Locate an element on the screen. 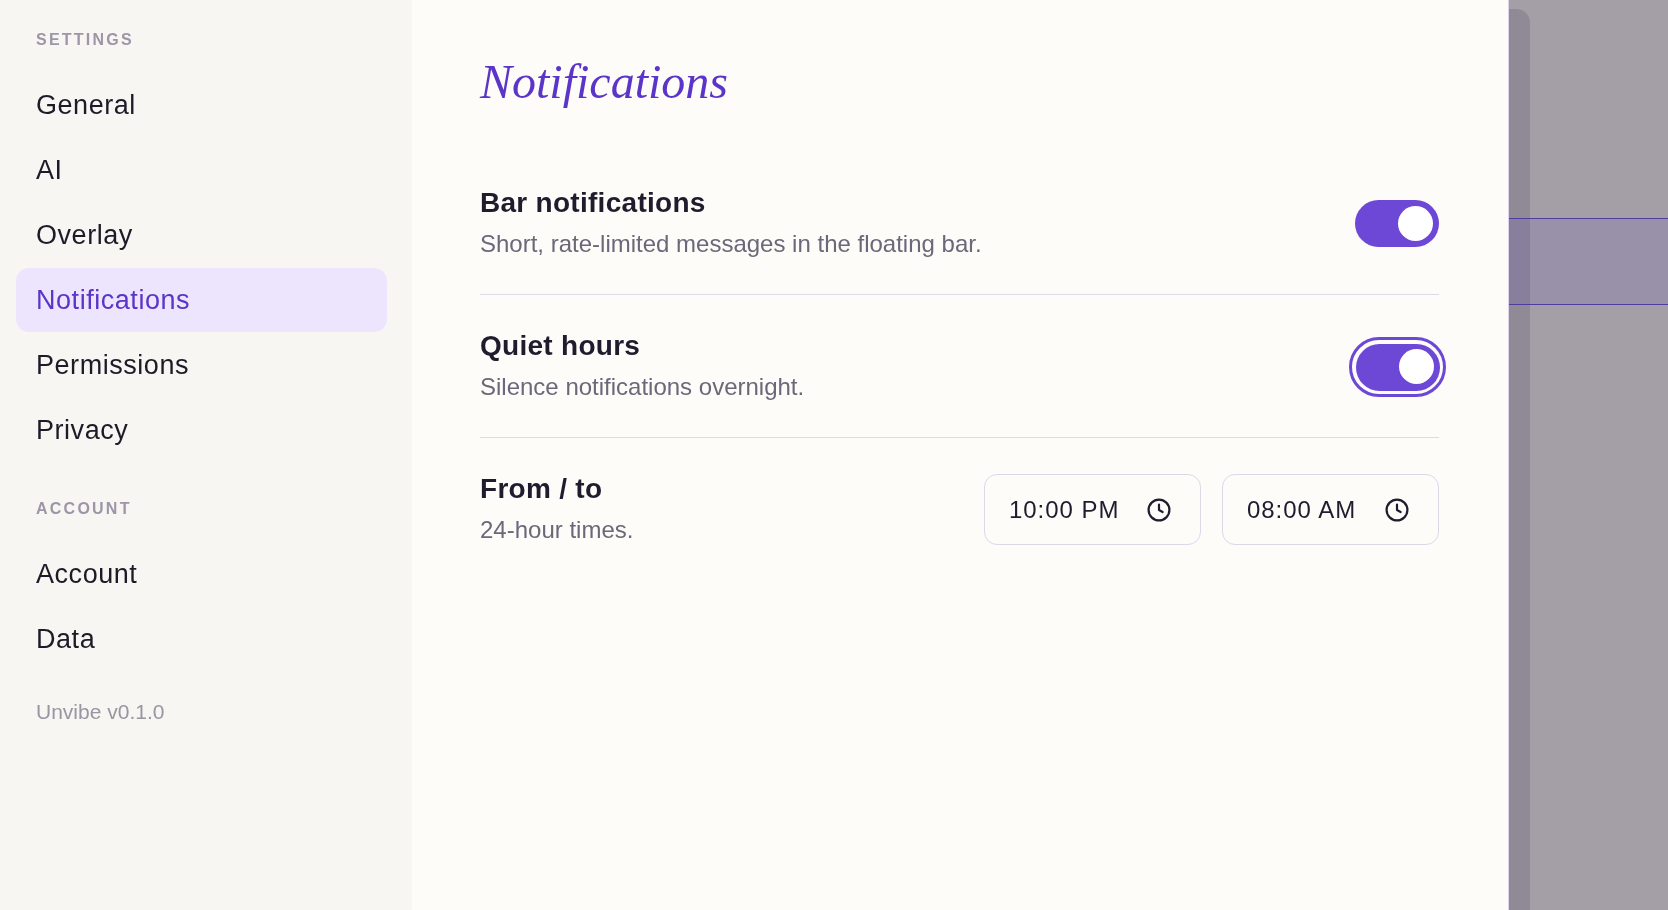  sidebar-item: Account is located at coordinates (201, 574).